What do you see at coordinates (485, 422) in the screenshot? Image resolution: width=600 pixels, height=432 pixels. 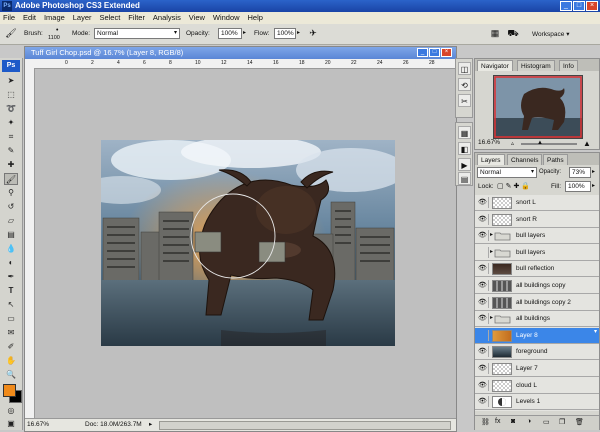 I see `link-layers-icon: ⛓` at bounding box center [485, 422].